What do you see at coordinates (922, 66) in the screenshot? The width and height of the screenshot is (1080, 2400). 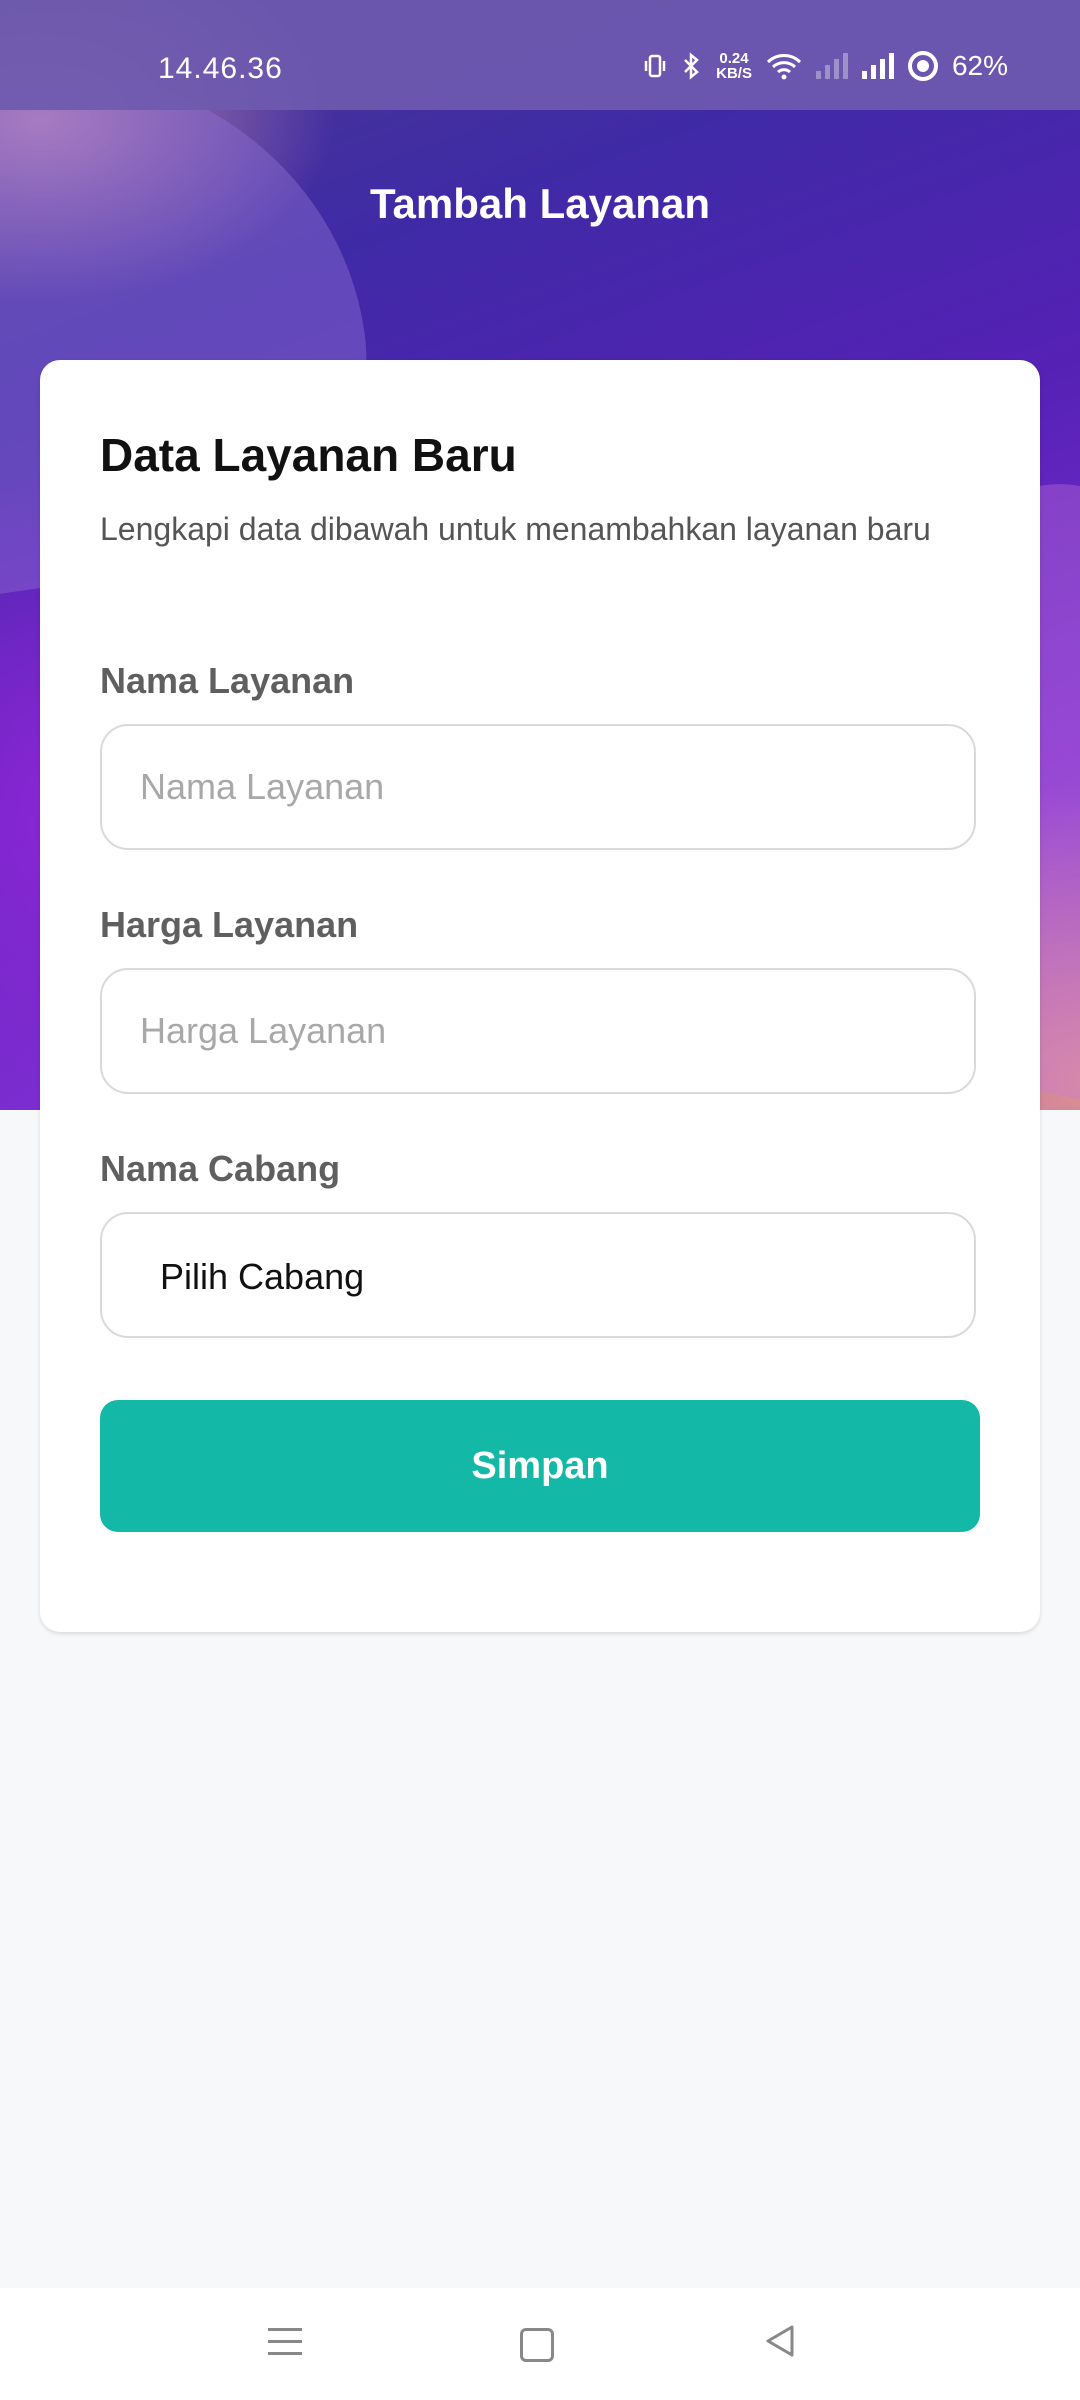 I see `battery-icon` at bounding box center [922, 66].